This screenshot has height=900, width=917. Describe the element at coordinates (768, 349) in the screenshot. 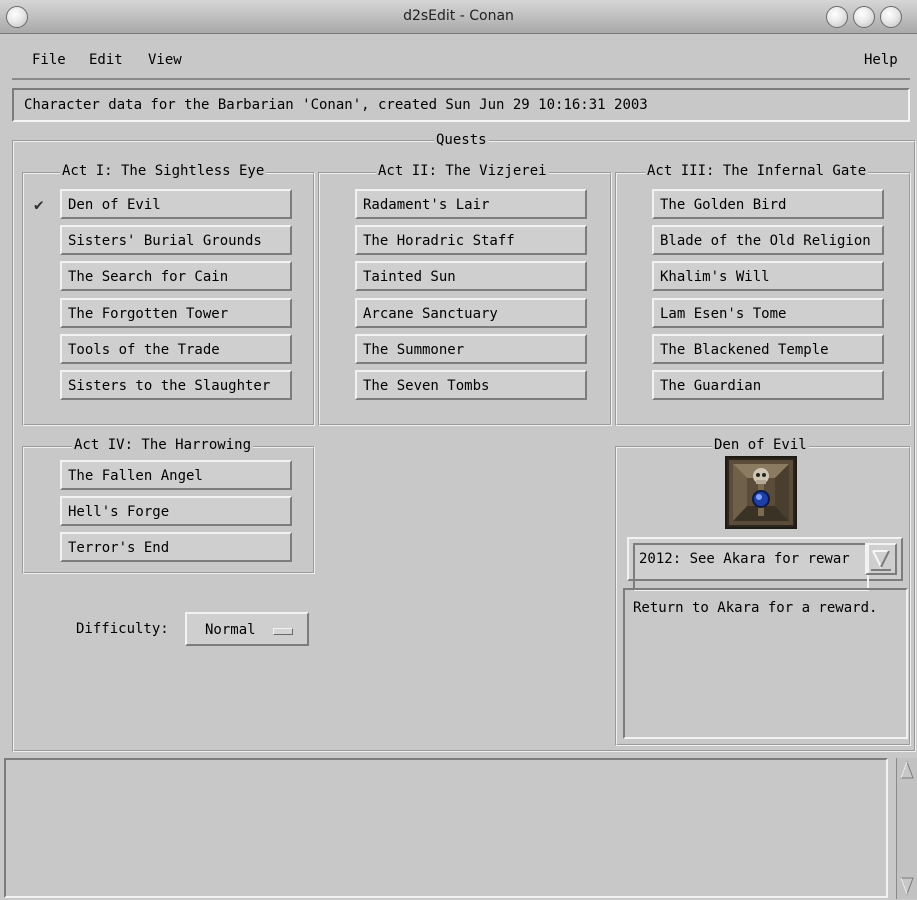

I see `quest-button-blackened-temple: The Blackened Temple` at that location.